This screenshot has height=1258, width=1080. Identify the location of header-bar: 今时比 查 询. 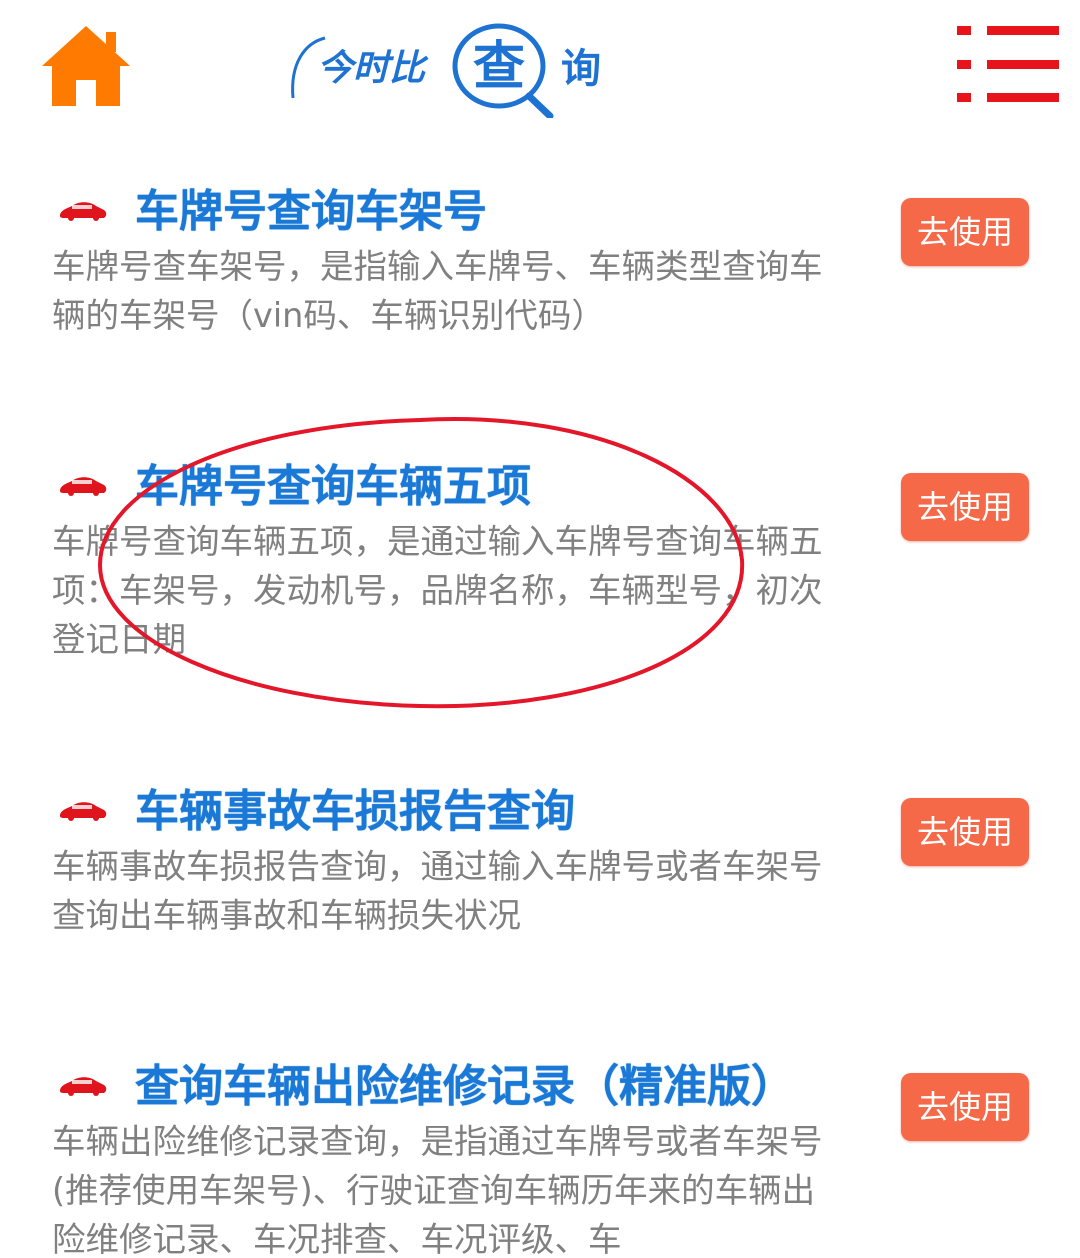
(540, 65).